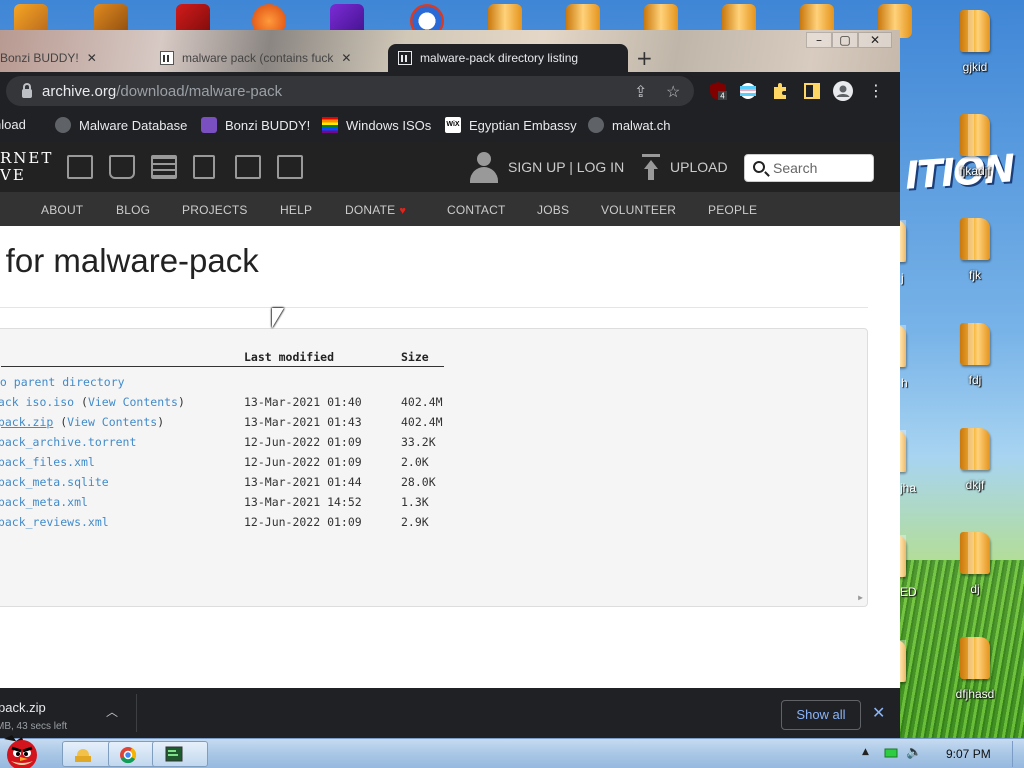 This screenshot has height=768, width=1024. What do you see at coordinates (161, 422) in the screenshot?
I see `paren-text: )` at bounding box center [161, 422].